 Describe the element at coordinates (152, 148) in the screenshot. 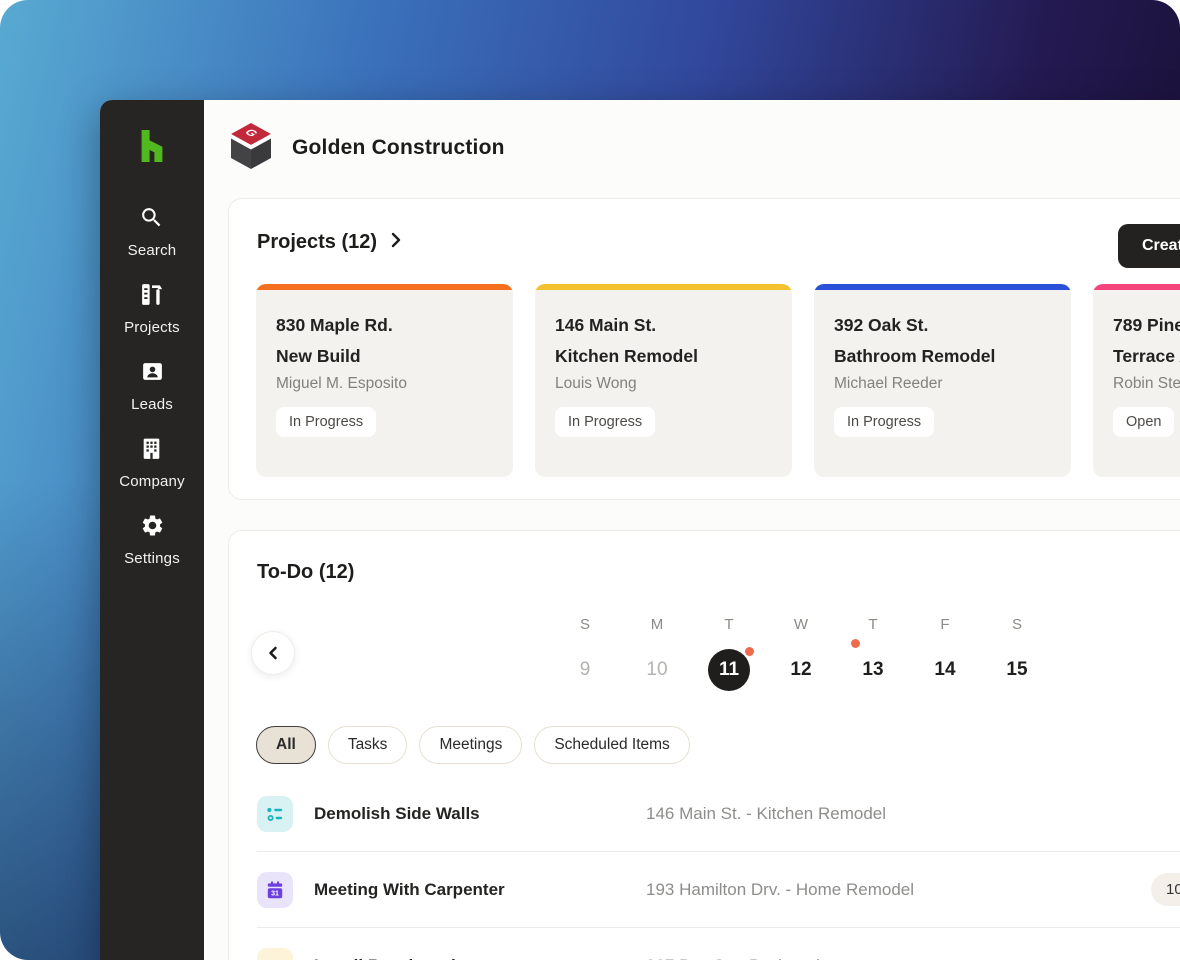

I see `houzz-logo-icon` at that location.